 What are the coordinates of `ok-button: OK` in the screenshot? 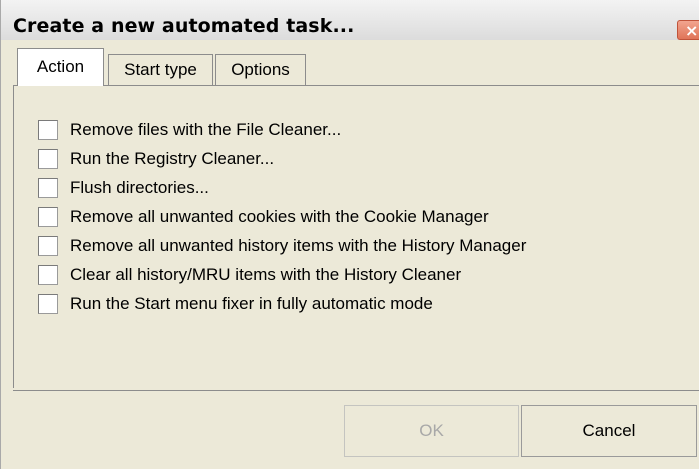 It's located at (431, 431).